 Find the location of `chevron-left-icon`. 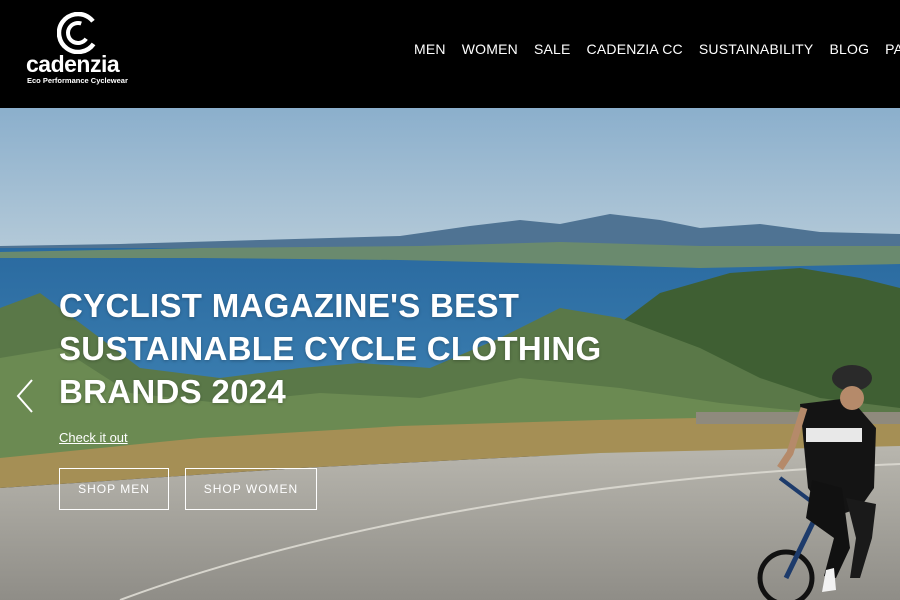

chevron-left-icon is located at coordinates (25, 396).